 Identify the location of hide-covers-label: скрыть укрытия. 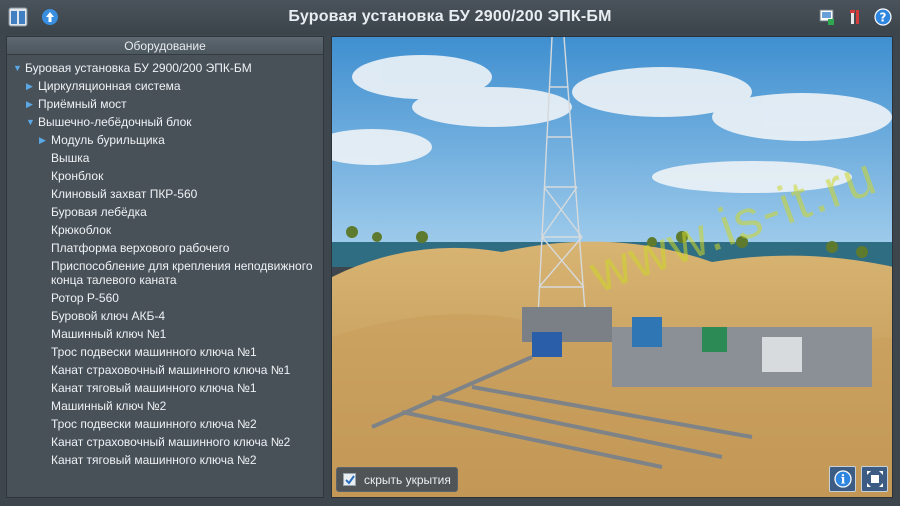
(407, 479).